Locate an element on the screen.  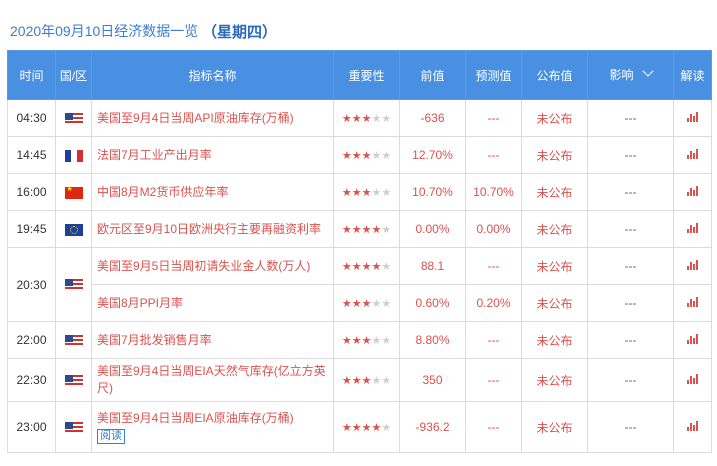
col-country: 国/区 is located at coordinates (73, 75).